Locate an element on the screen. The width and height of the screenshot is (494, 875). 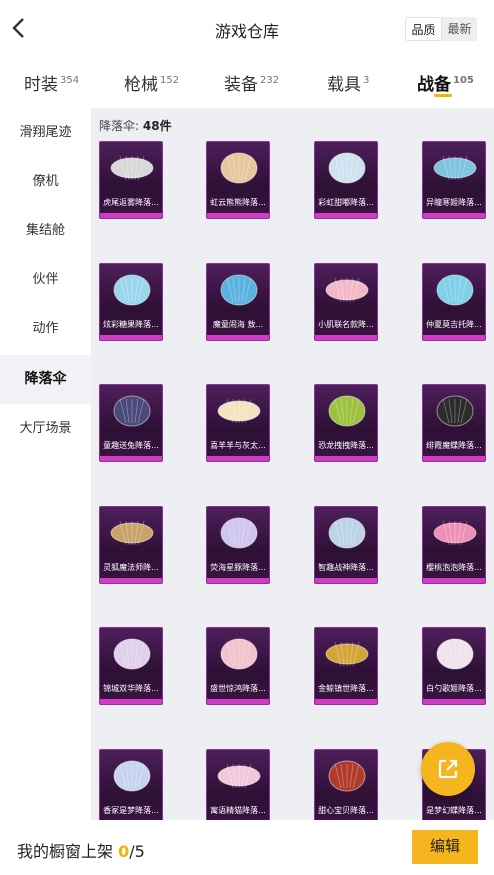
tab-guns: 枪械 152 is located at coordinates (151, 82).